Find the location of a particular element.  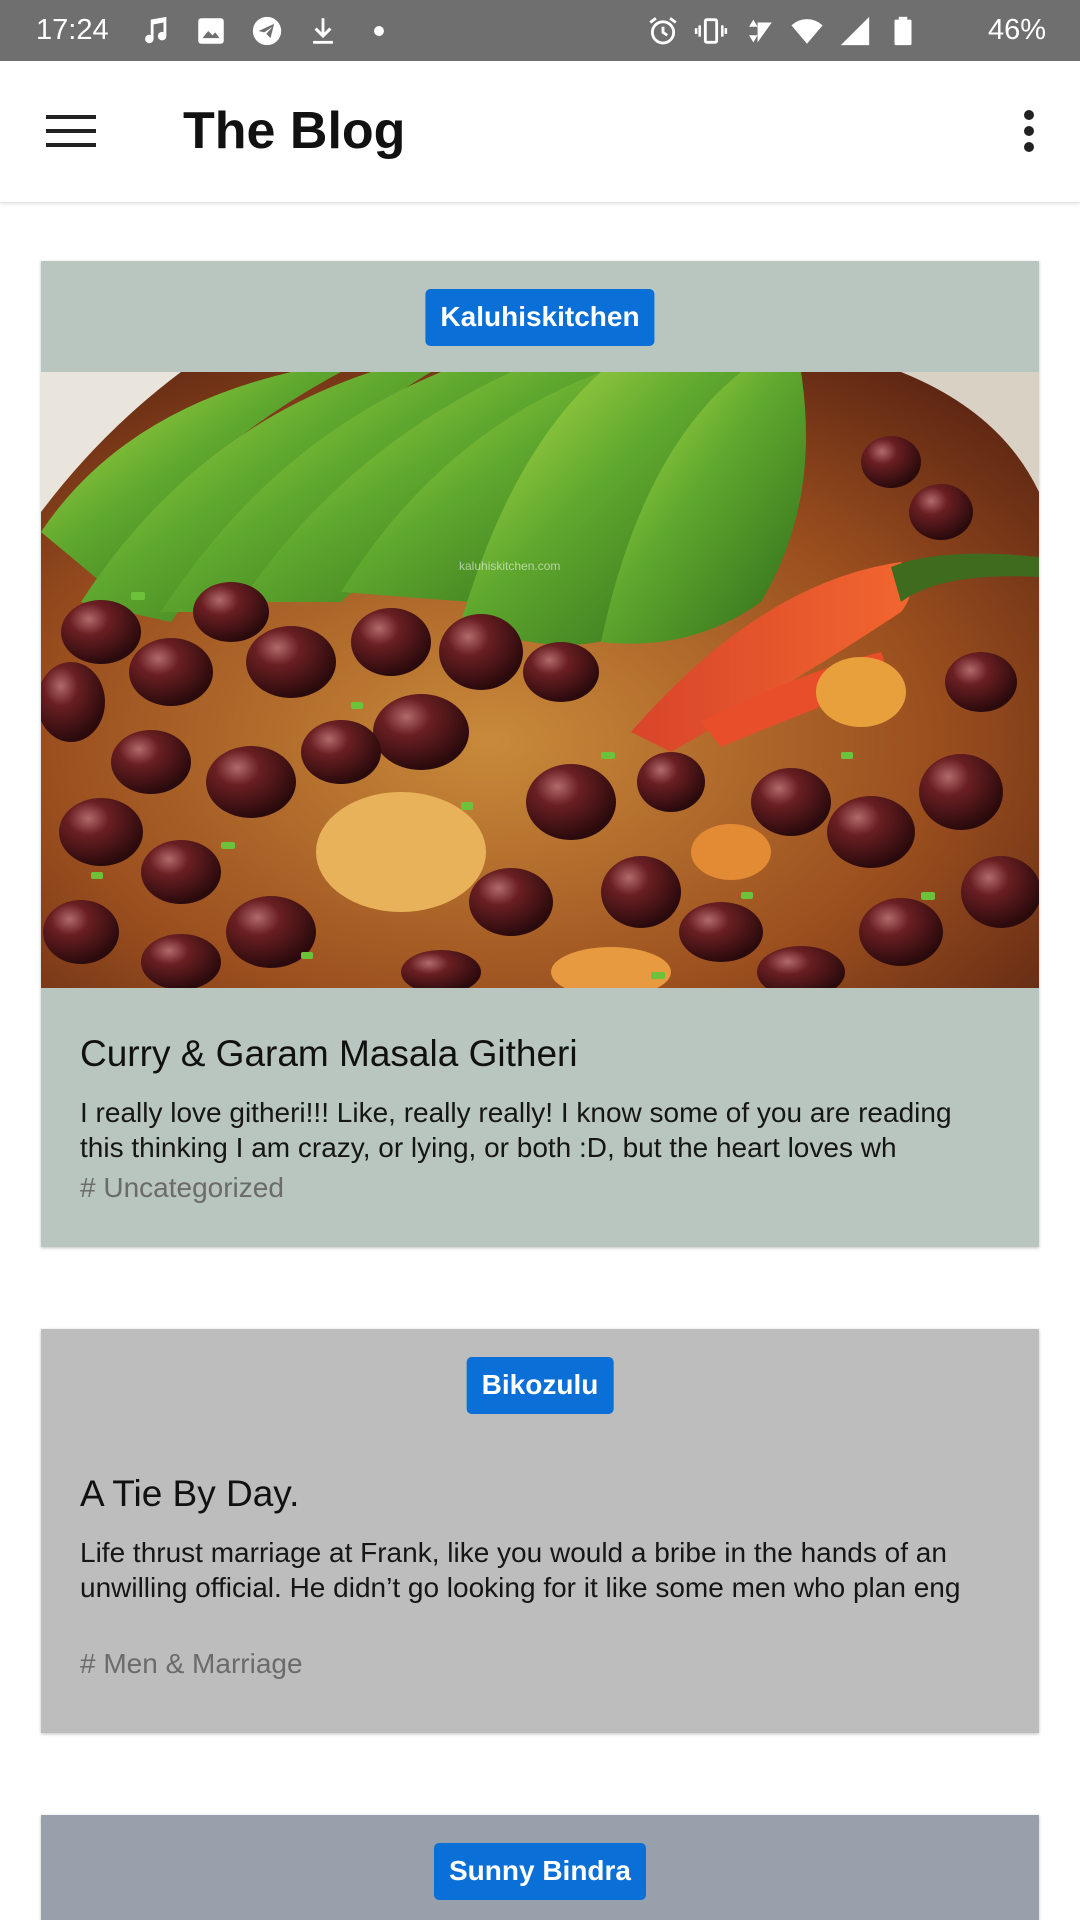

music-note-icon is located at coordinates (155, 31).